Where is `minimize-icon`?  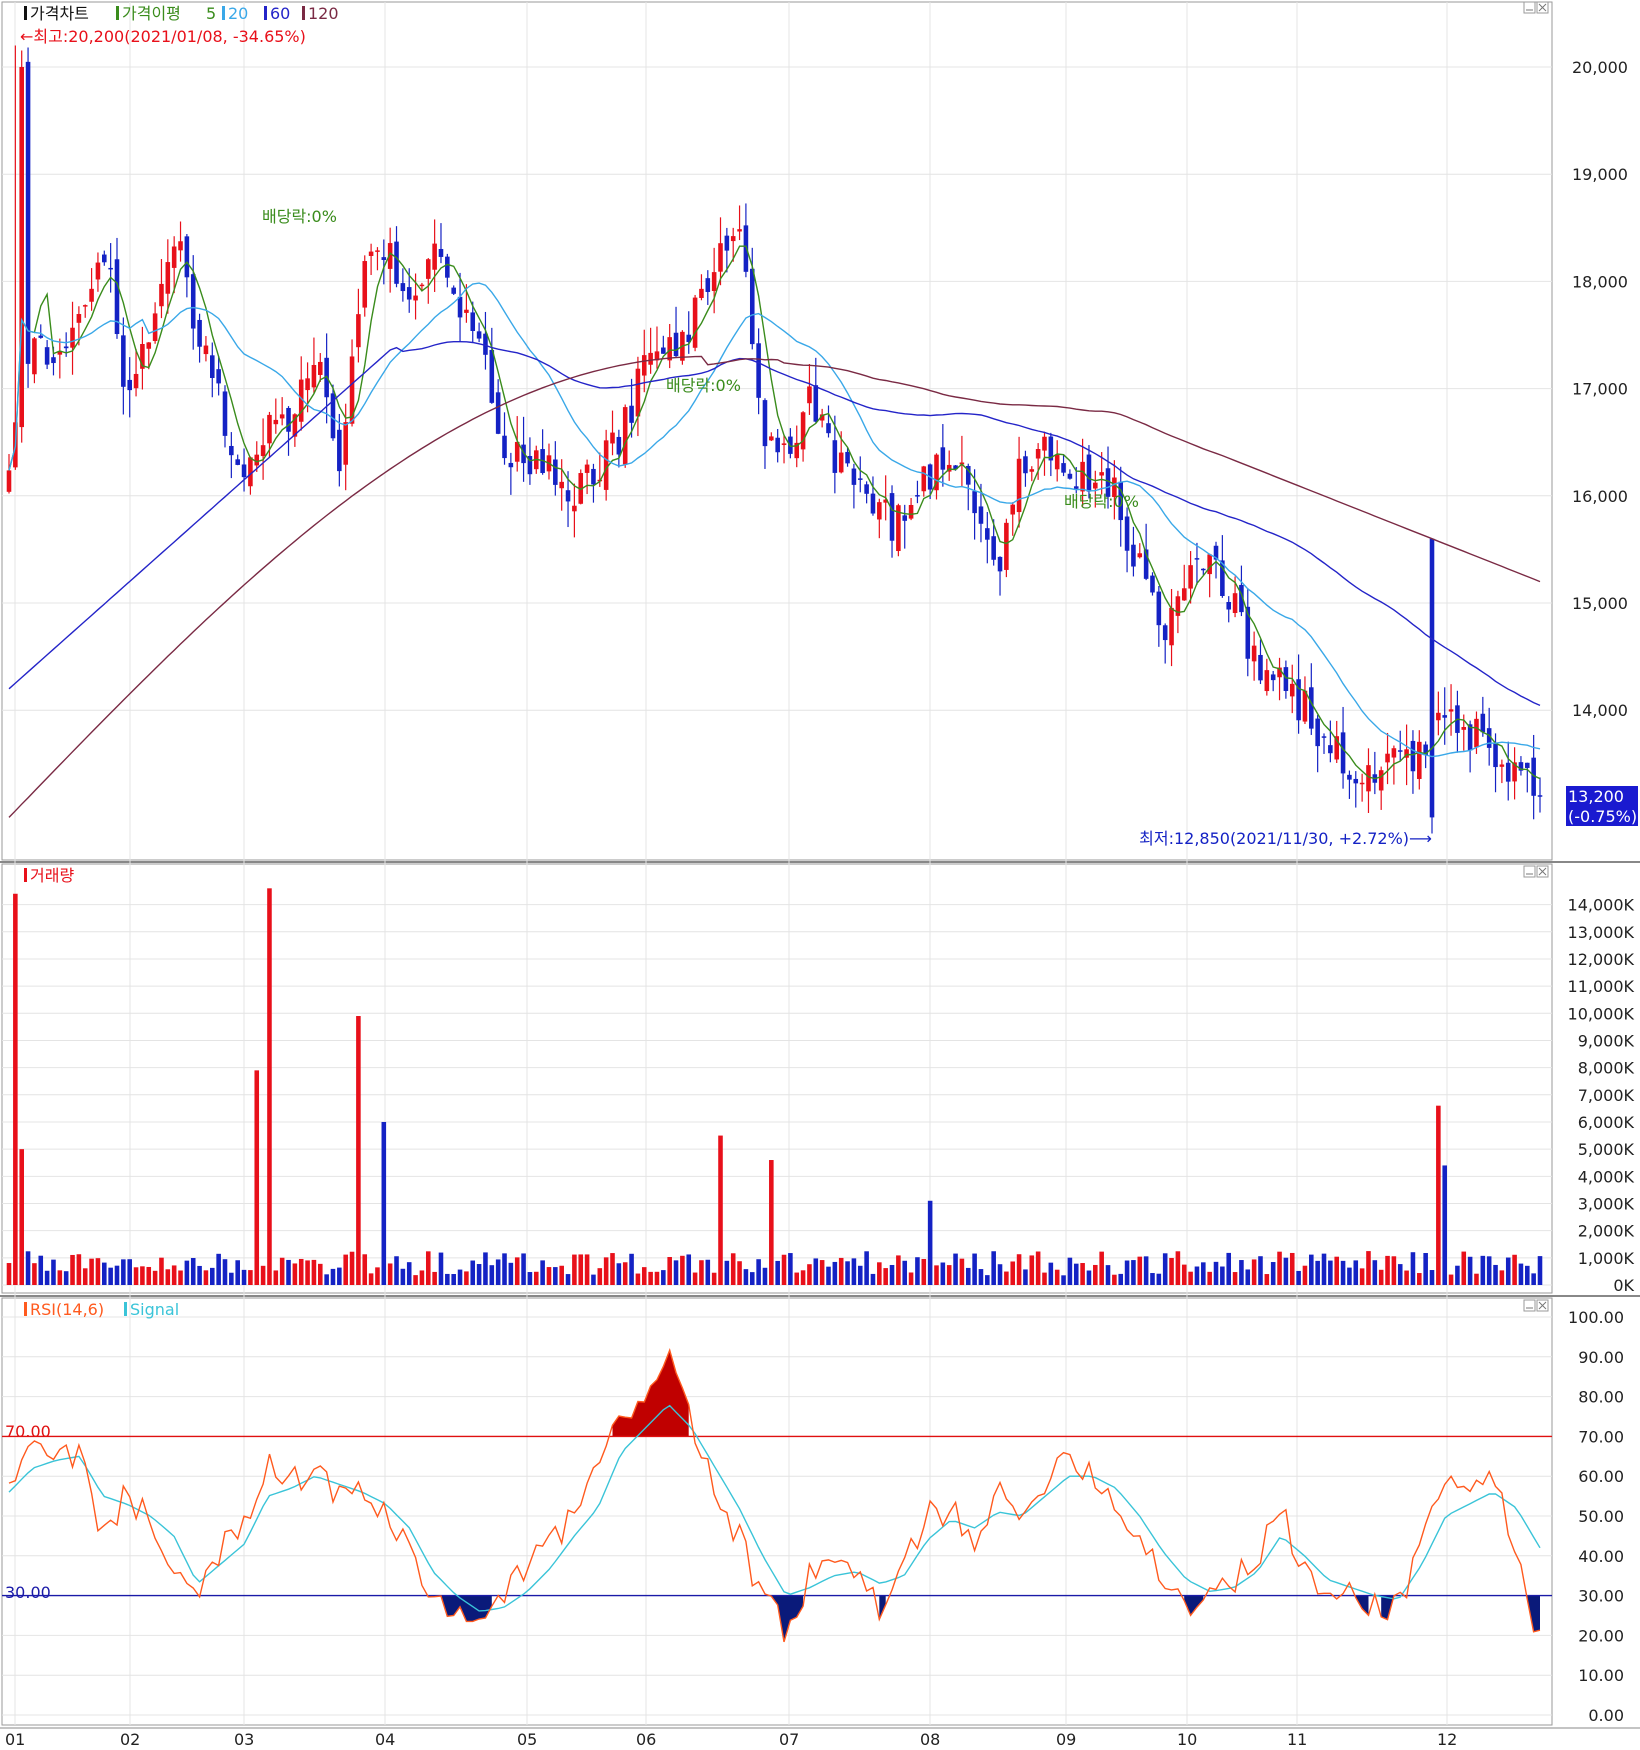
minimize-icon is located at coordinates (1529, 871).